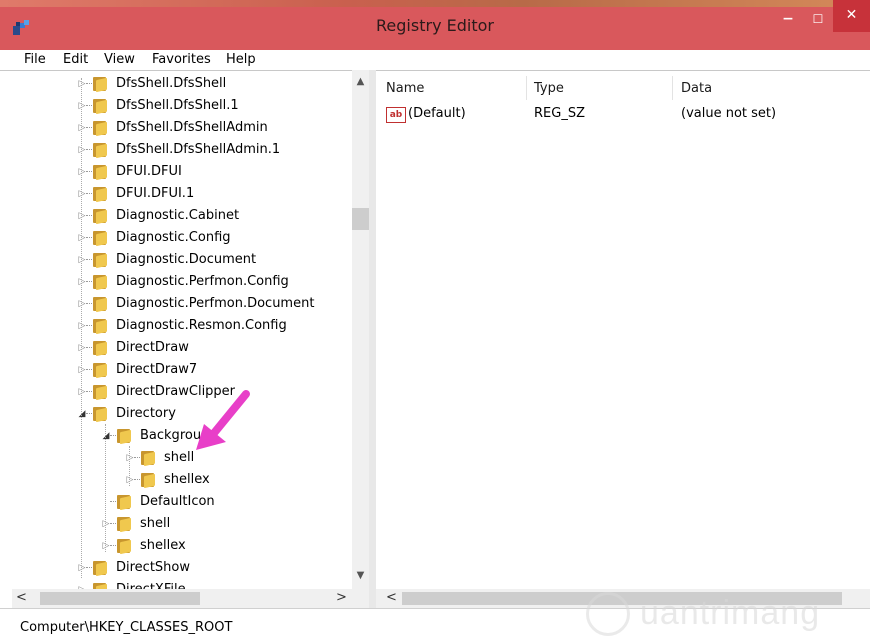 This screenshot has width=870, height=644. I want to click on tree-node-label: Directory, so click(146, 413).